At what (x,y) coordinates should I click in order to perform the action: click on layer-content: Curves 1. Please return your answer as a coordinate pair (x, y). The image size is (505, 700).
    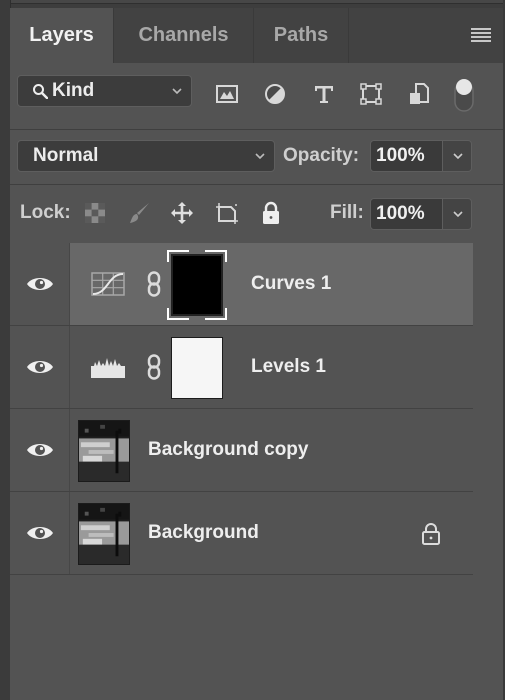
    Looking at the image, I should click on (271, 284).